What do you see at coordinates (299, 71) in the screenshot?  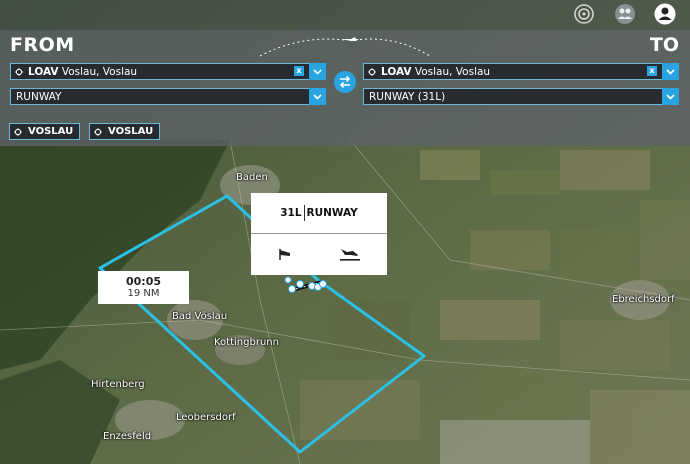 I see `clear-departure-button: x` at bounding box center [299, 71].